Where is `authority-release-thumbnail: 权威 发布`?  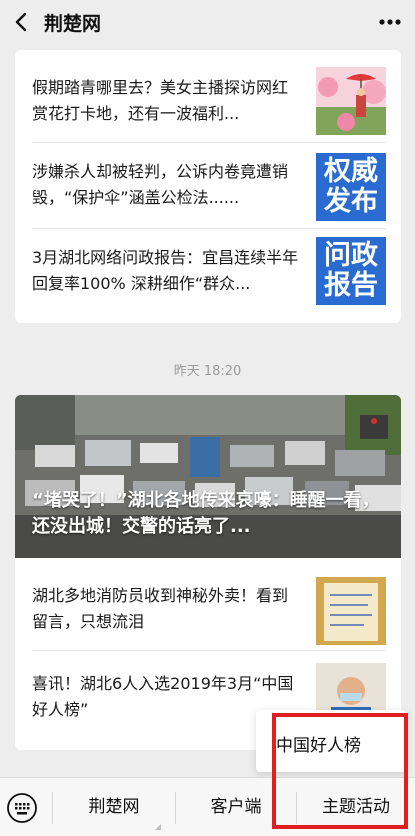
authority-release-thumbnail: 权威 发布 is located at coordinates (351, 187).